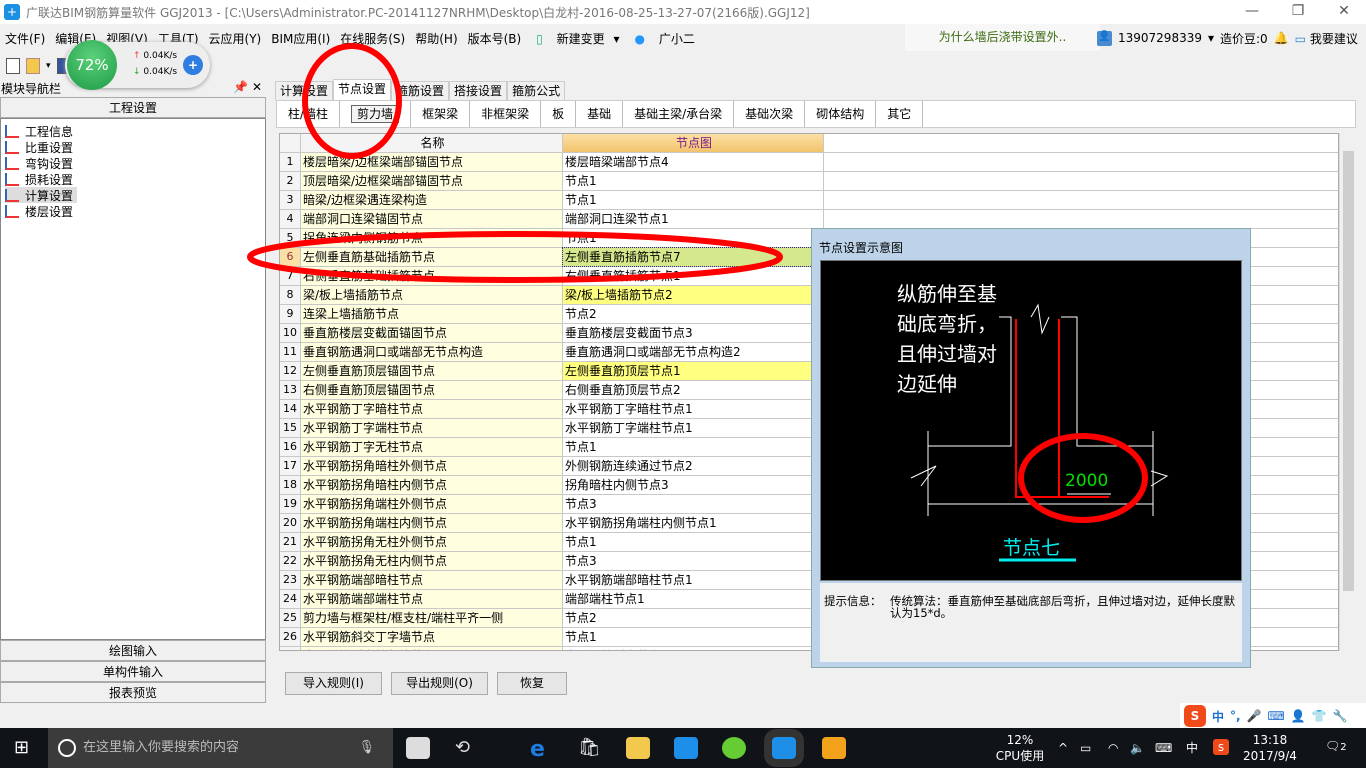 The image size is (1366, 768). I want to click on row-node-value: 拐角暗柱内侧节点3, so click(693, 485).